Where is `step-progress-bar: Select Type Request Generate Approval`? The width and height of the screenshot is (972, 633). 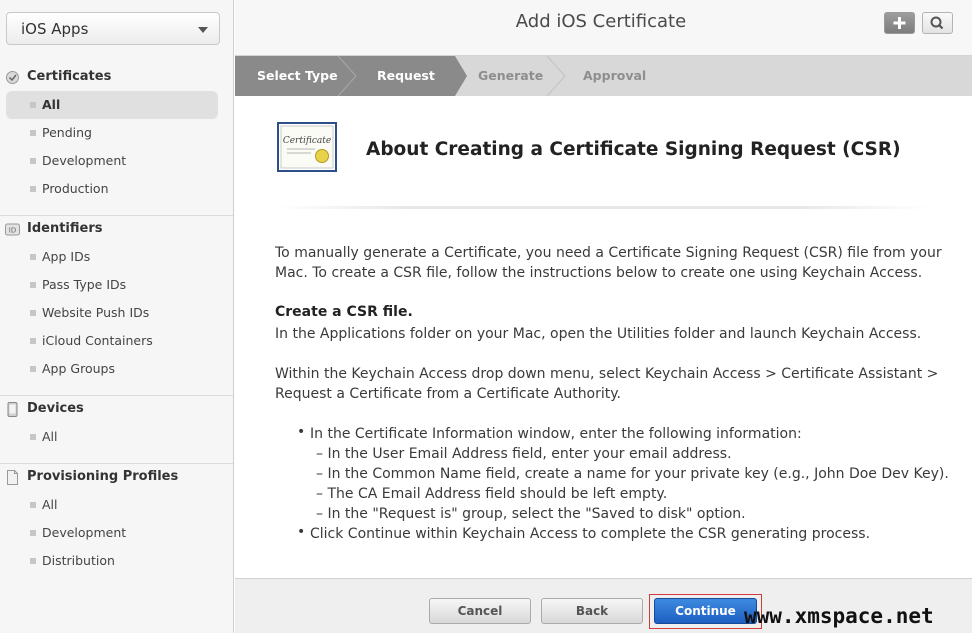 step-progress-bar: Select Type Request Generate Approval is located at coordinates (603, 76).